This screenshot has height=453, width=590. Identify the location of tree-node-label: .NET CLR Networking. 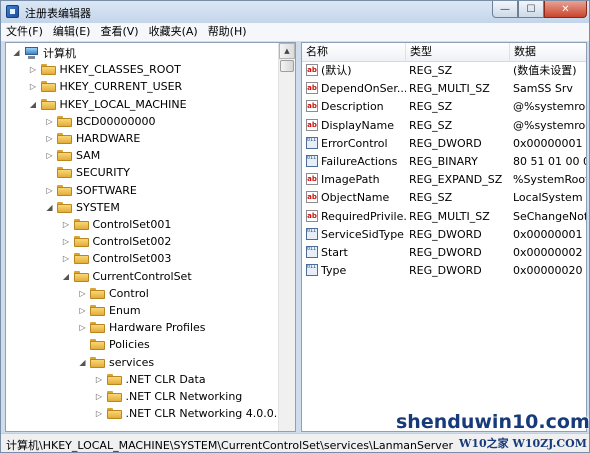
(184, 396).